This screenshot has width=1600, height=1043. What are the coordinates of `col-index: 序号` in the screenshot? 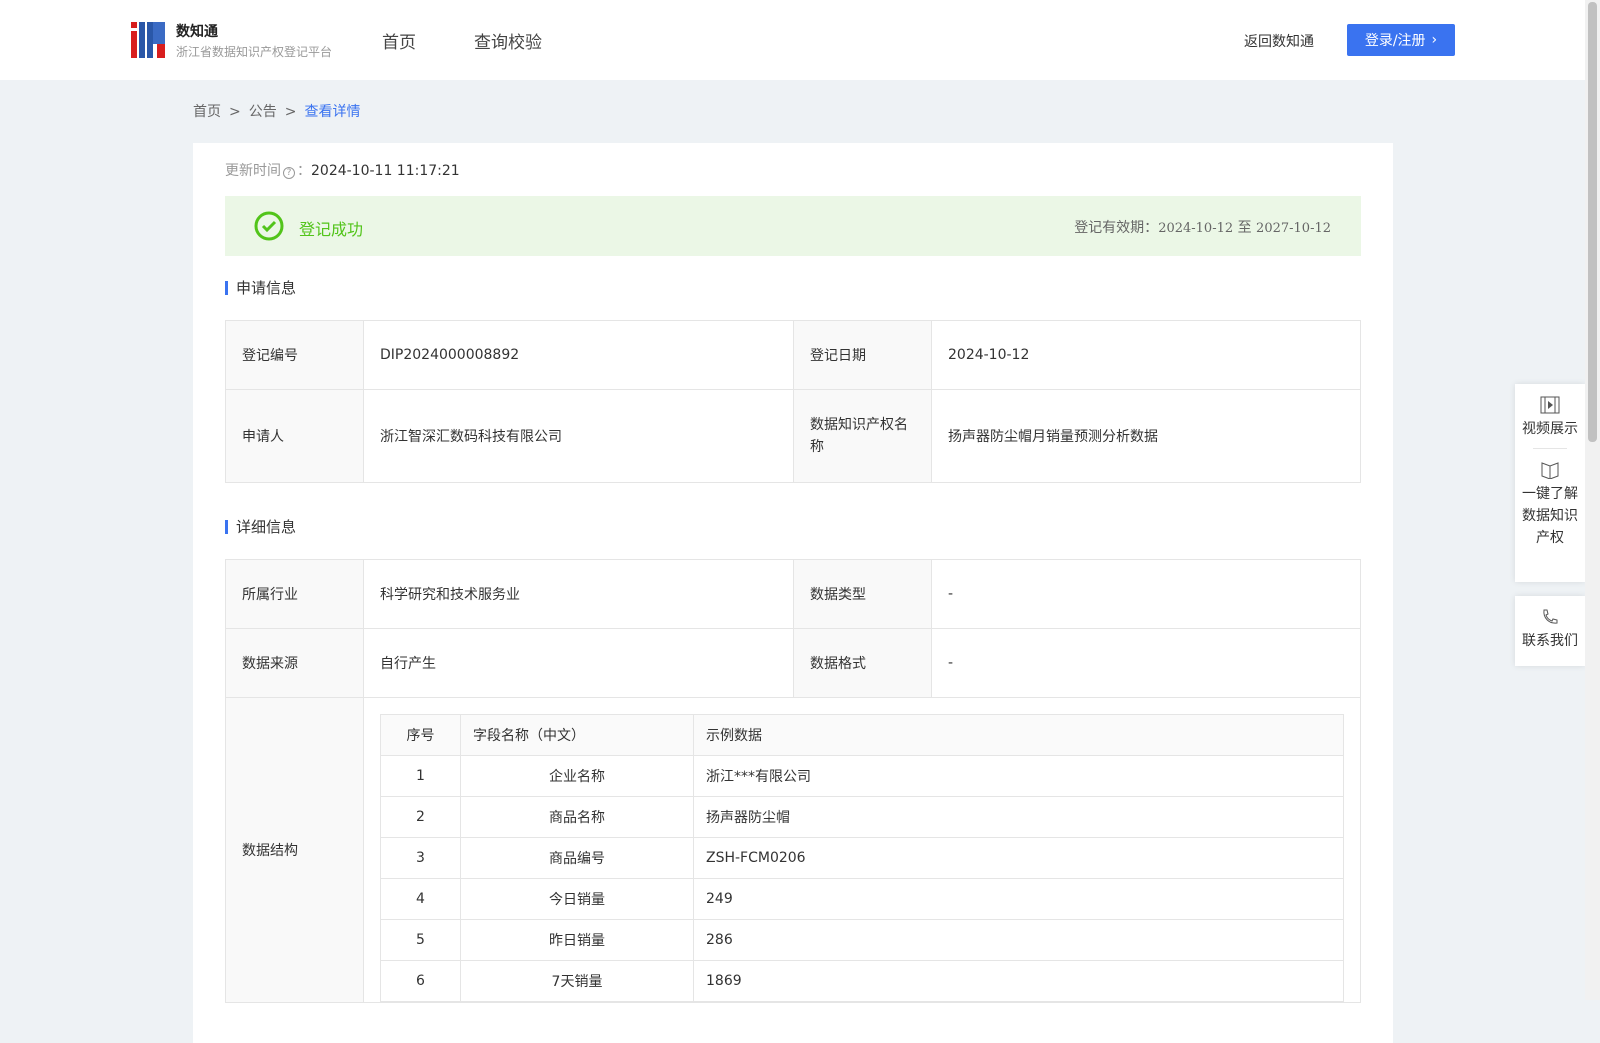 It's located at (420, 735).